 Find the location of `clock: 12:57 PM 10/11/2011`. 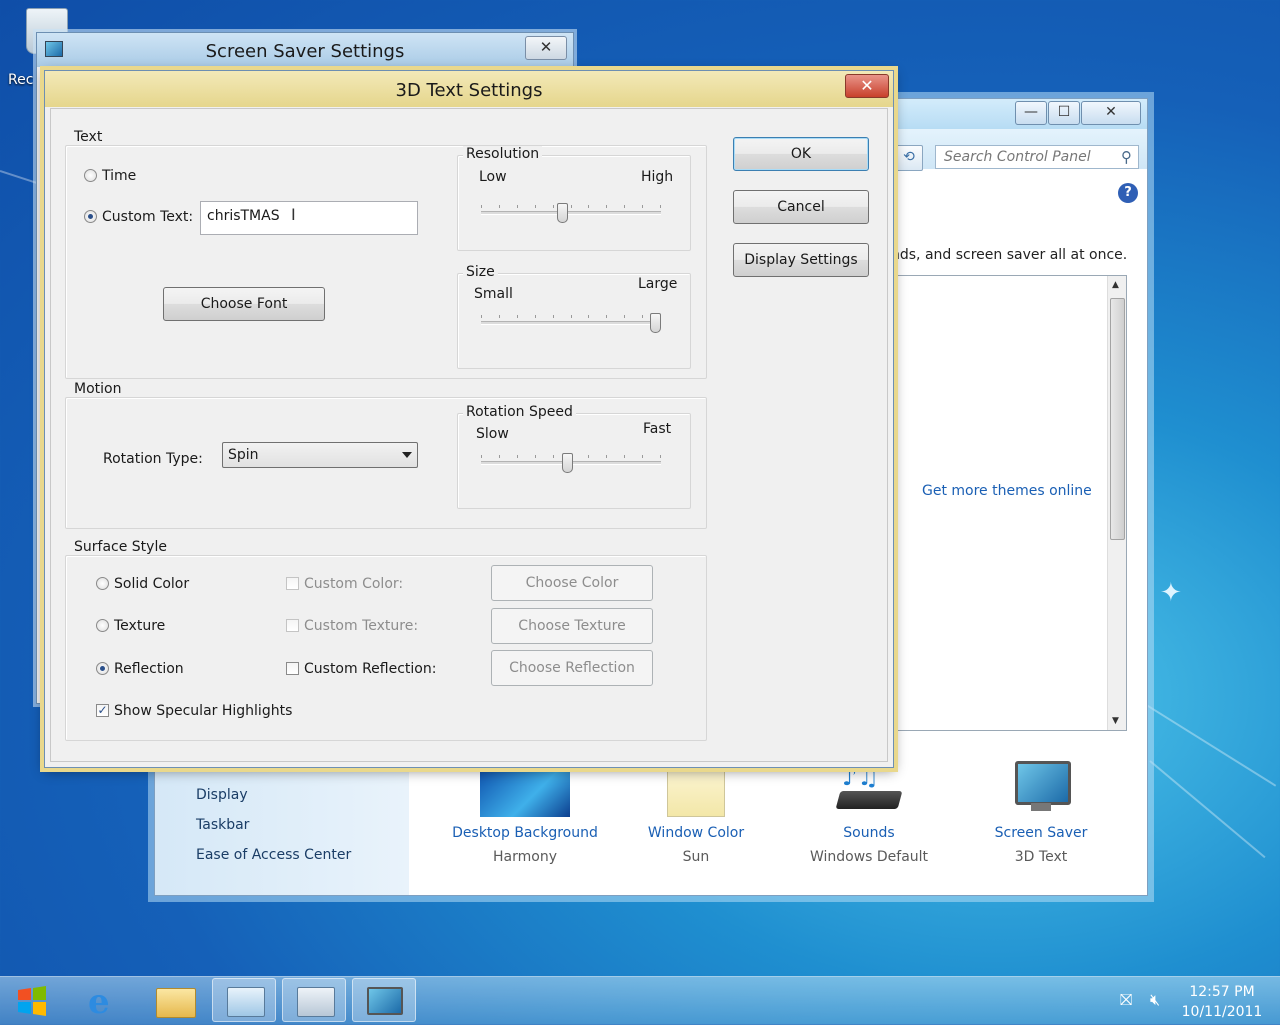

clock: 12:57 PM 10/11/2011 is located at coordinates (1222, 1002).